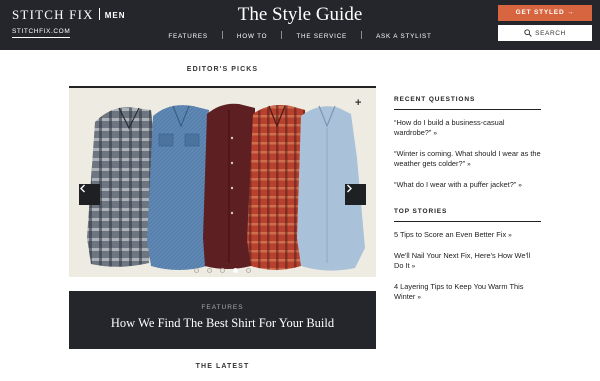  Describe the element at coordinates (550, 33) in the screenshot. I see `search-label: SEARCH` at that location.